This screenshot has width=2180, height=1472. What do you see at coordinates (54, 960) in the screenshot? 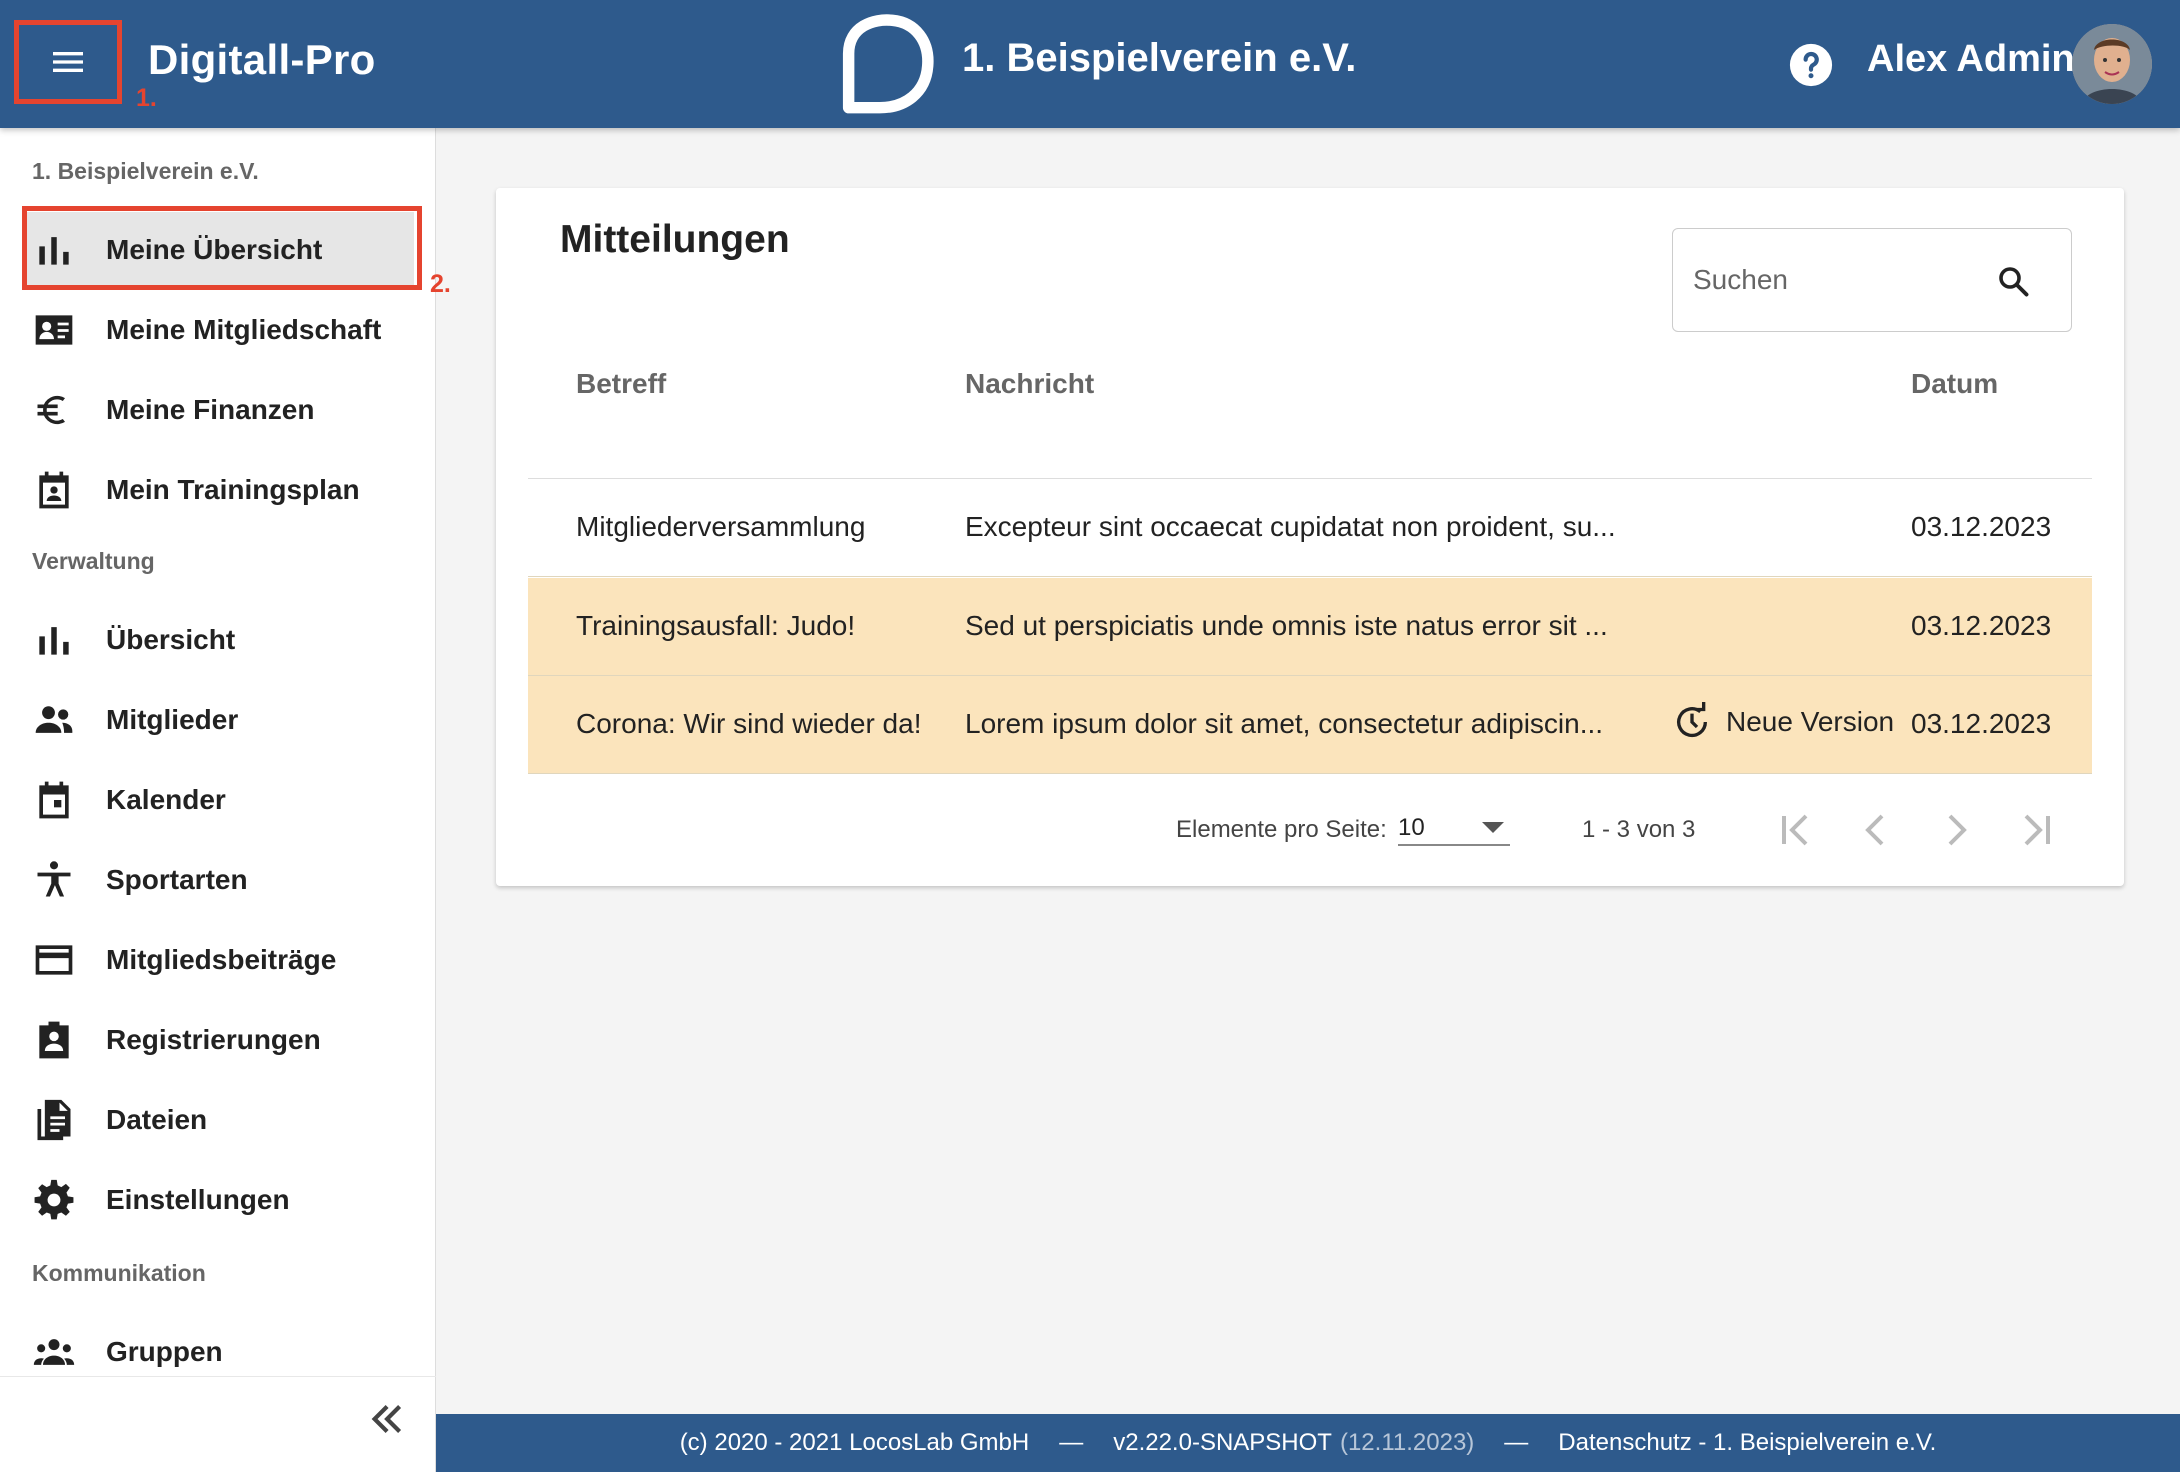
I see `credit-card-icon` at bounding box center [54, 960].